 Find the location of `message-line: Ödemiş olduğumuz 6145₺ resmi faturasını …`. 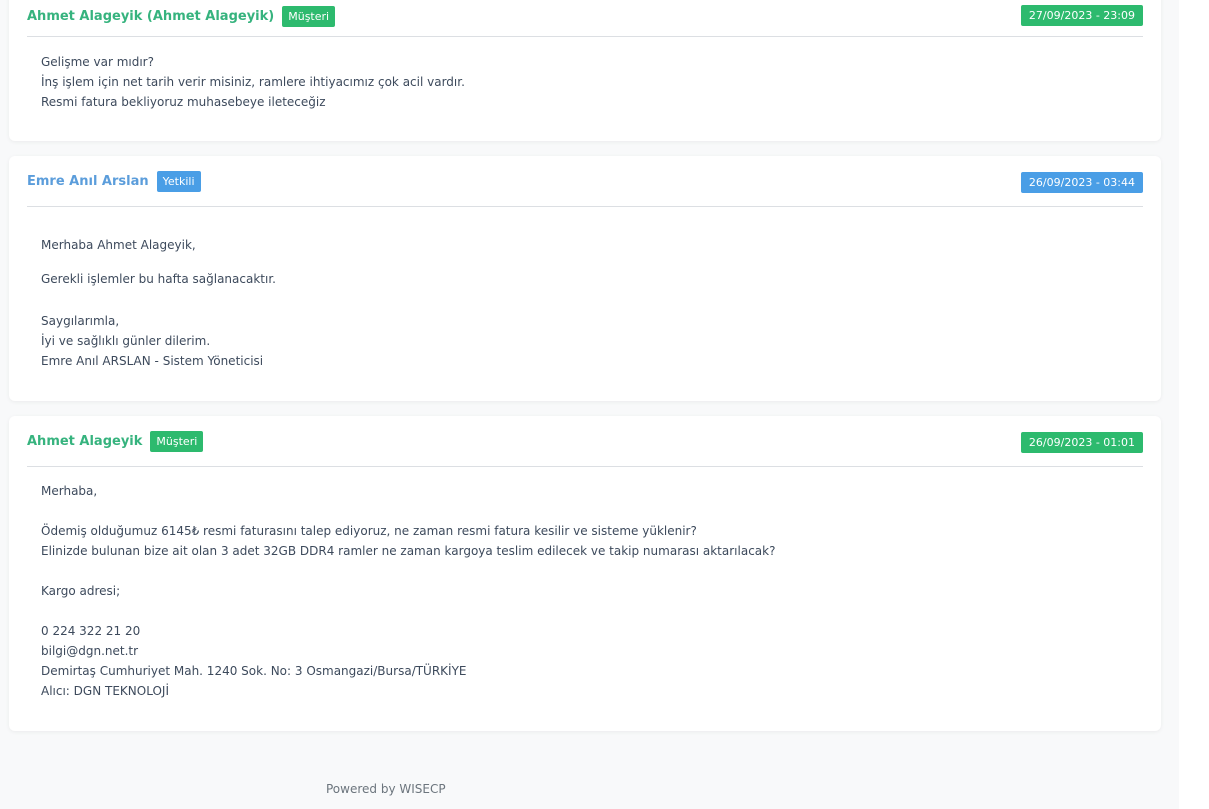

message-line: Ödemiş olduğumuz 6145₺ resmi faturasını … is located at coordinates (369, 531).